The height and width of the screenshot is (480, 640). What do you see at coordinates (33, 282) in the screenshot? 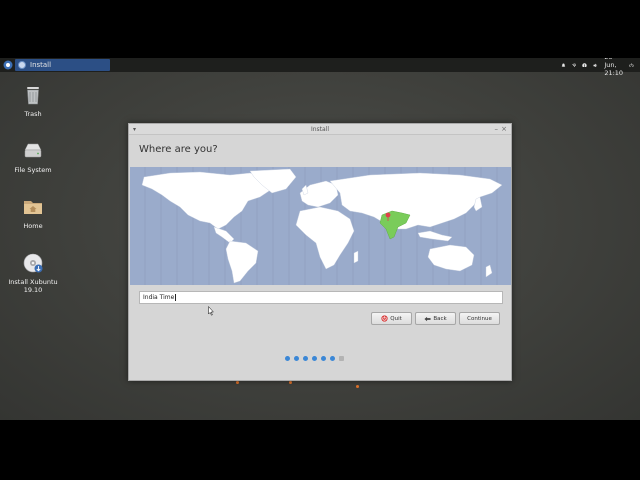
I see `desktop-icon-label: Install Xubuntu` at bounding box center [33, 282].